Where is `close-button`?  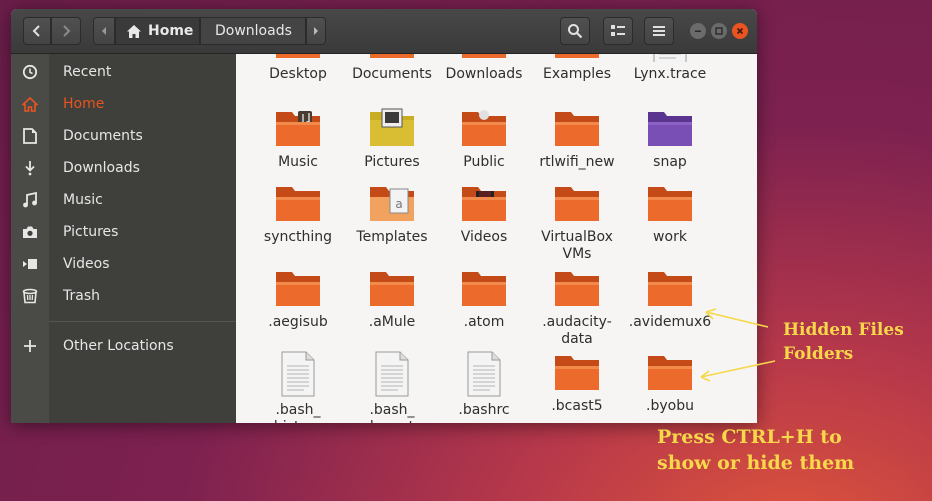 close-button is located at coordinates (740, 31).